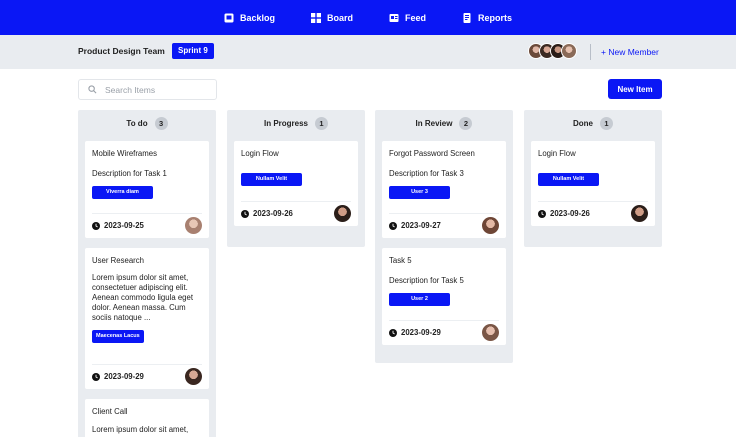  What do you see at coordinates (400, 260) in the screenshot?
I see `card-title: Task 5` at bounding box center [400, 260].